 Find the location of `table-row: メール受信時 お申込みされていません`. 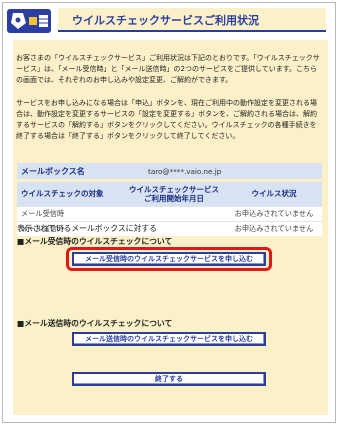

table-row: メール受信時 お申込みされていません is located at coordinates (169, 213).